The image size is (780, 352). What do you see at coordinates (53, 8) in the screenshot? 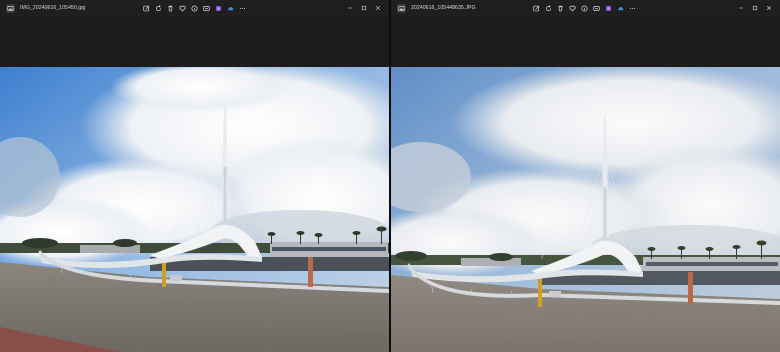
I see `file-name: IMG_20240616_105450.jpg` at bounding box center [53, 8].